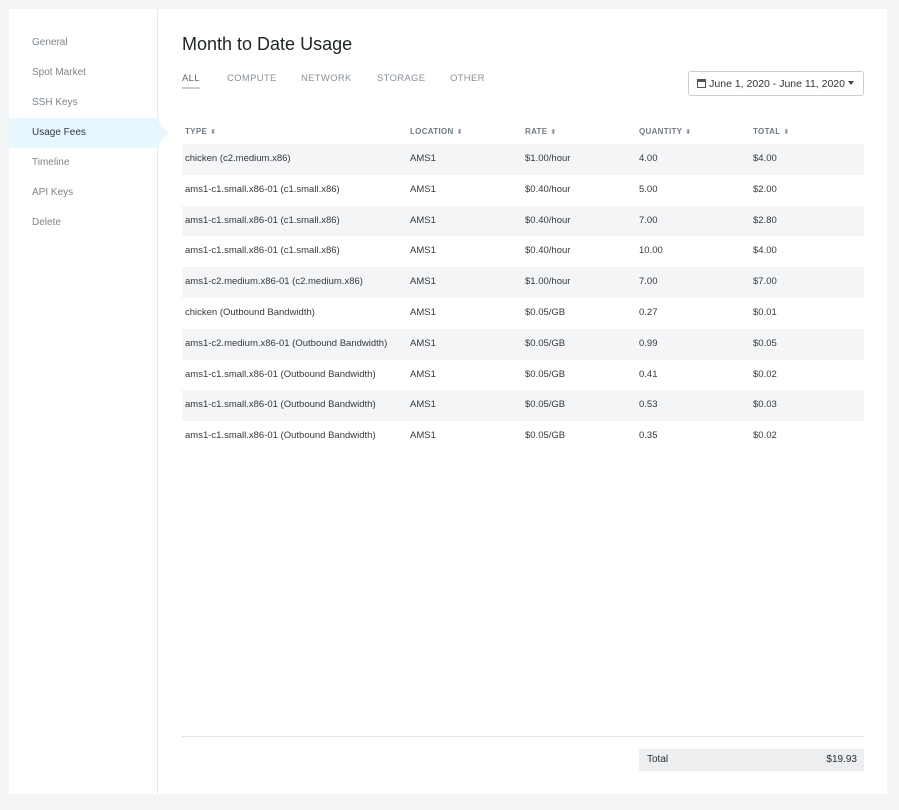 The height and width of the screenshot is (810, 899). What do you see at coordinates (658, 759) in the screenshot?
I see `total-label: Total` at bounding box center [658, 759].